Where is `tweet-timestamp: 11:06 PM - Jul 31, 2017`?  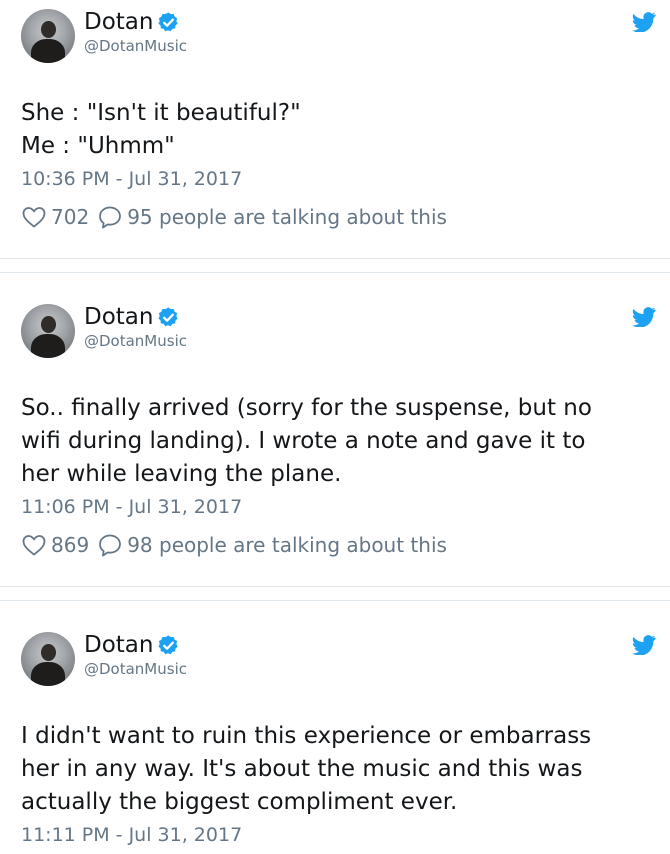
tweet-timestamp: 11:06 PM - Jul 31, 2017 is located at coordinates (131, 507).